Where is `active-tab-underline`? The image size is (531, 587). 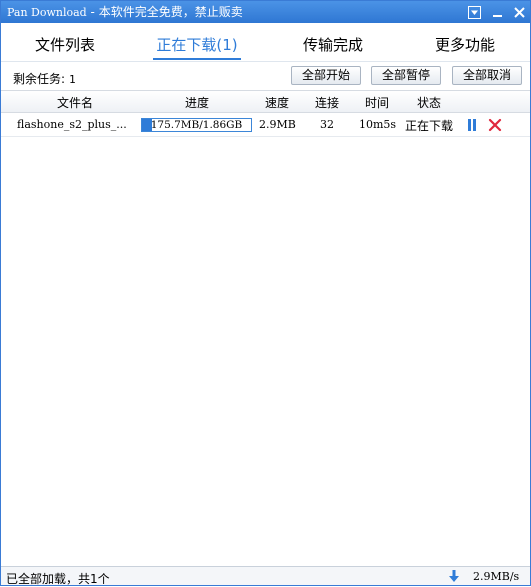 active-tab-underline is located at coordinates (197, 59).